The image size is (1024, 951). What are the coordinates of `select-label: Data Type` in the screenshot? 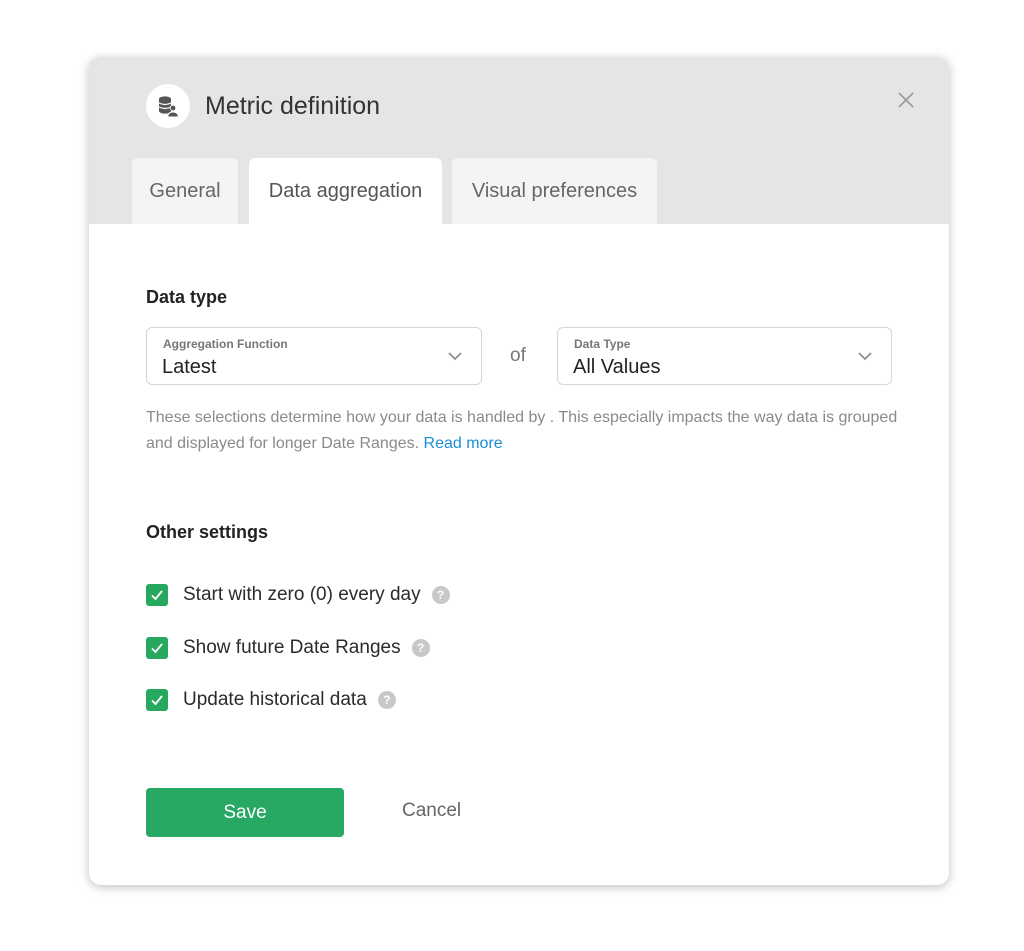 It's located at (602, 344).